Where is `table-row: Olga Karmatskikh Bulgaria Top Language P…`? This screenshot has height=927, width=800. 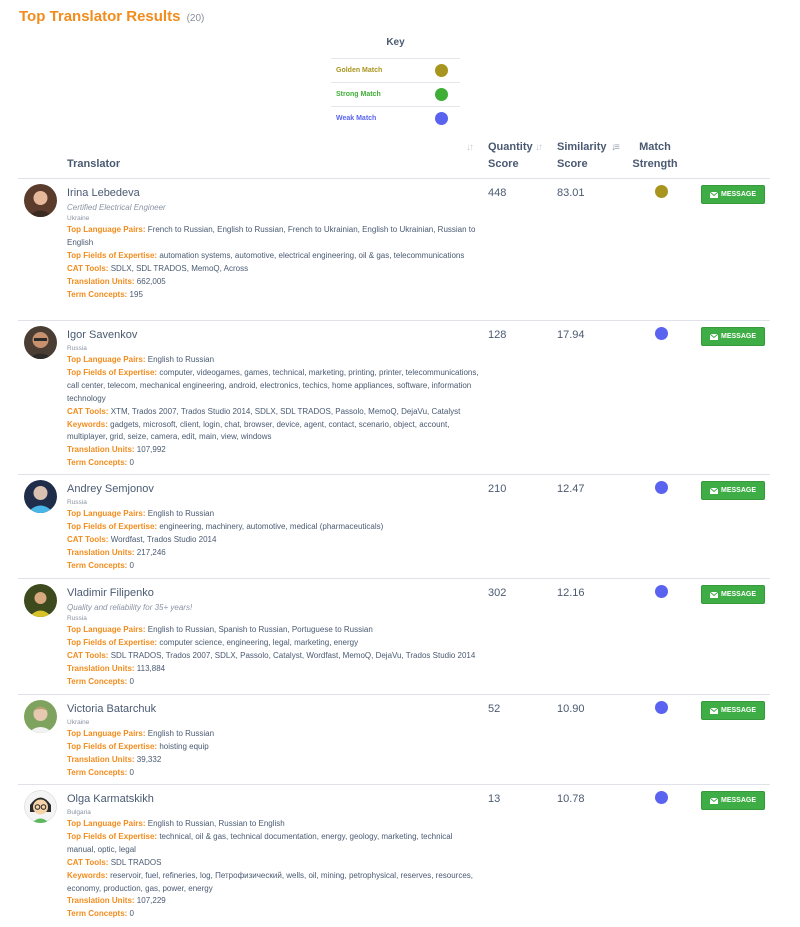
table-row: Olga Karmatskikh Bulgaria Top Language P… is located at coordinates (394, 856).